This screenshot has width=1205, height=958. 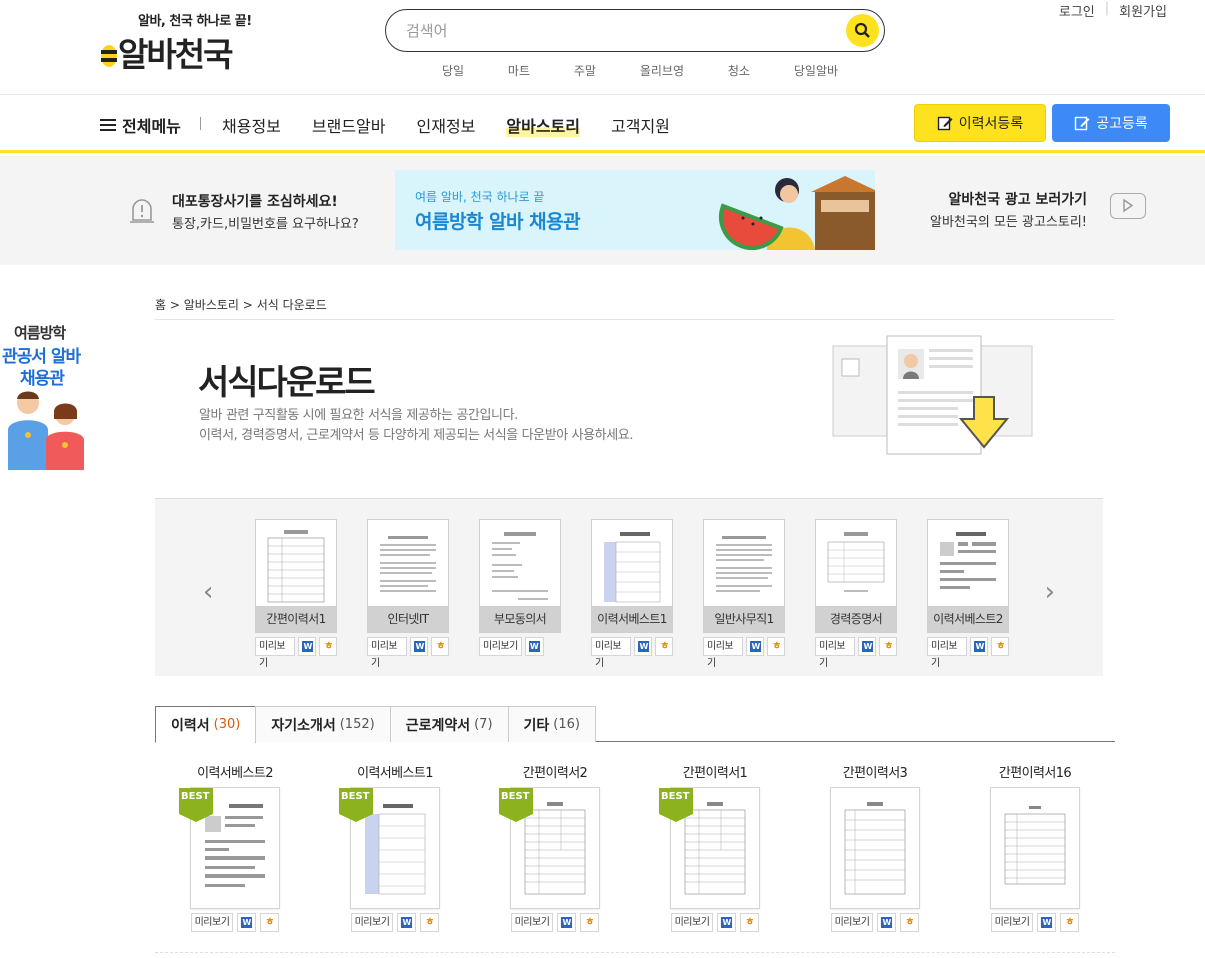 I want to click on form-card: 간편이력서2 BEST 미리보기, so click(x=555, y=847).